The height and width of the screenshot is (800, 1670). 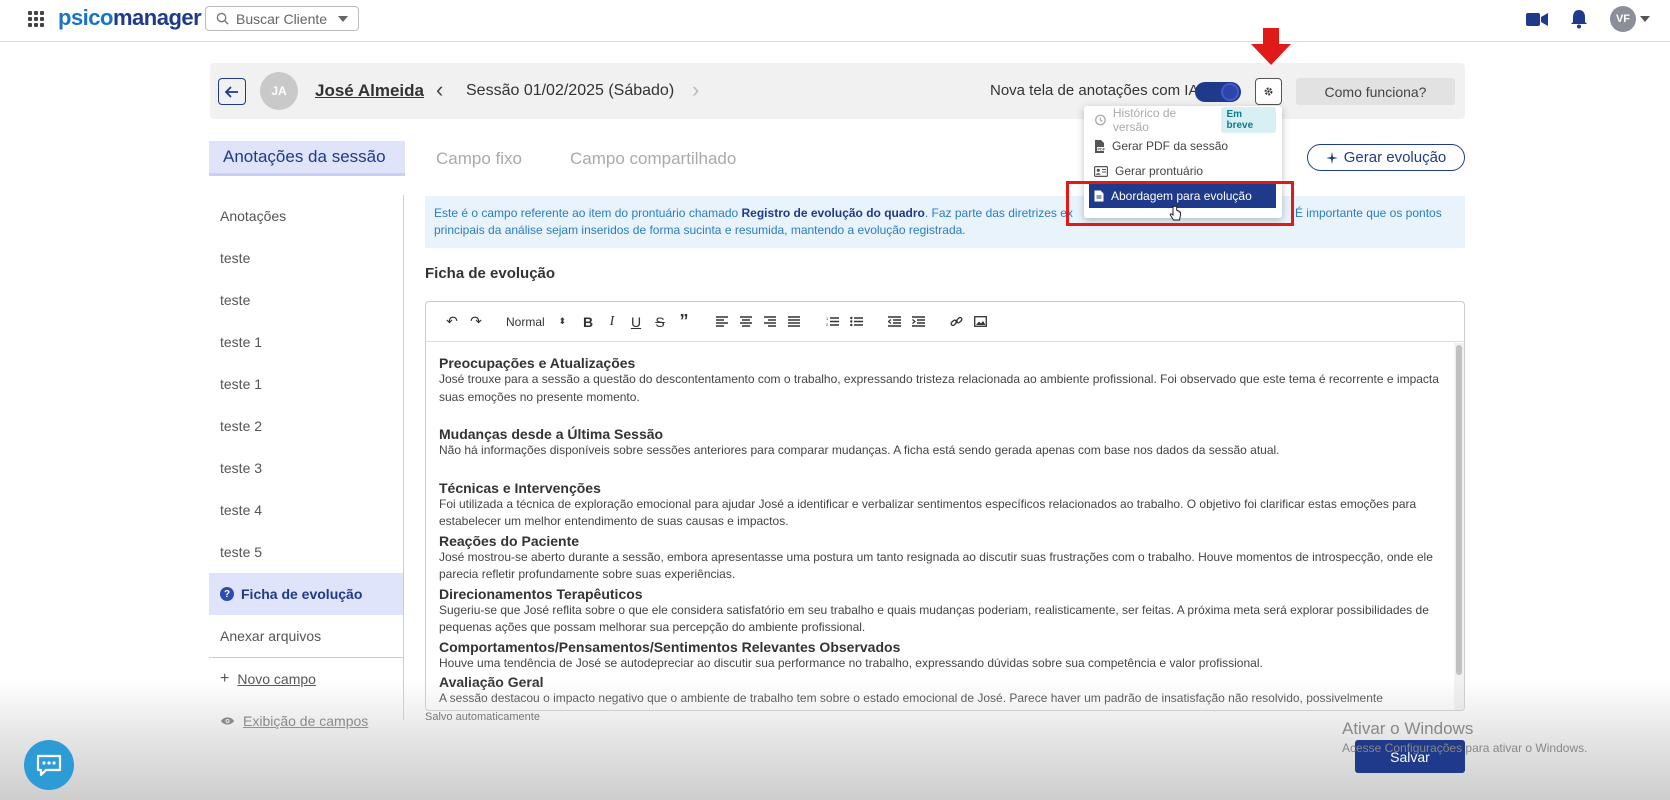 What do you see at coordinates (1623, 19) in the screenshot?
I see `user-avatar: VF` at bounding box center [1623, 19].